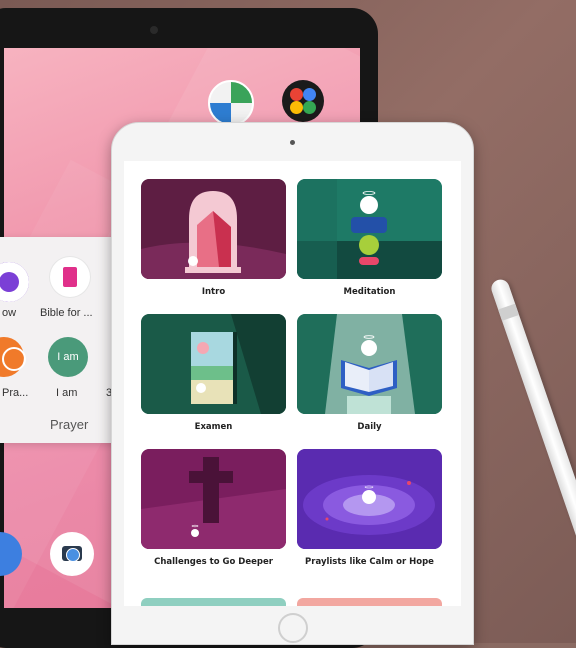  What do you see at coordinates (369, 292) in the screenshot?
I see `card-title: Meditation` at bounding box center [369, 292].